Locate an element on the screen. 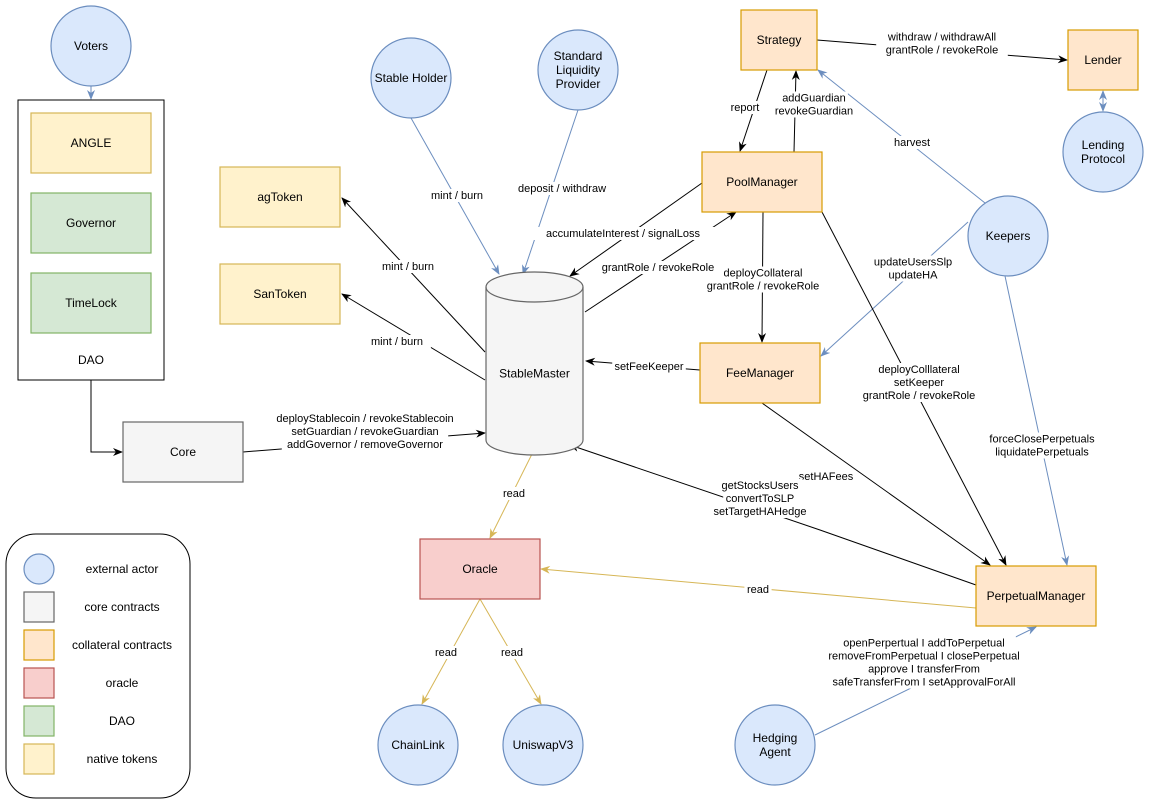  edge-label-oracle-chainlink: read is located at coordinates (446, 652).